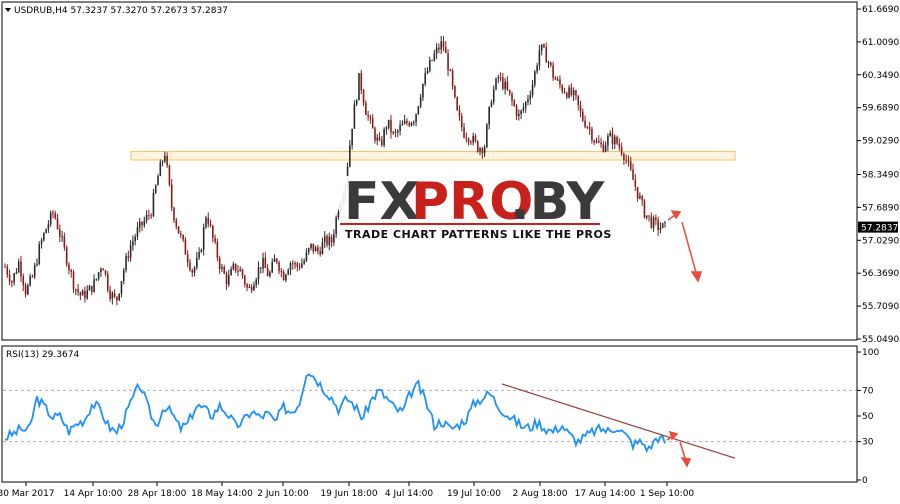 The height and width of the screenshot is (504, 900). Describe the element at coordinates (865, 481) in the screenshot. I see `rsi-tick-label: 0` at that location.